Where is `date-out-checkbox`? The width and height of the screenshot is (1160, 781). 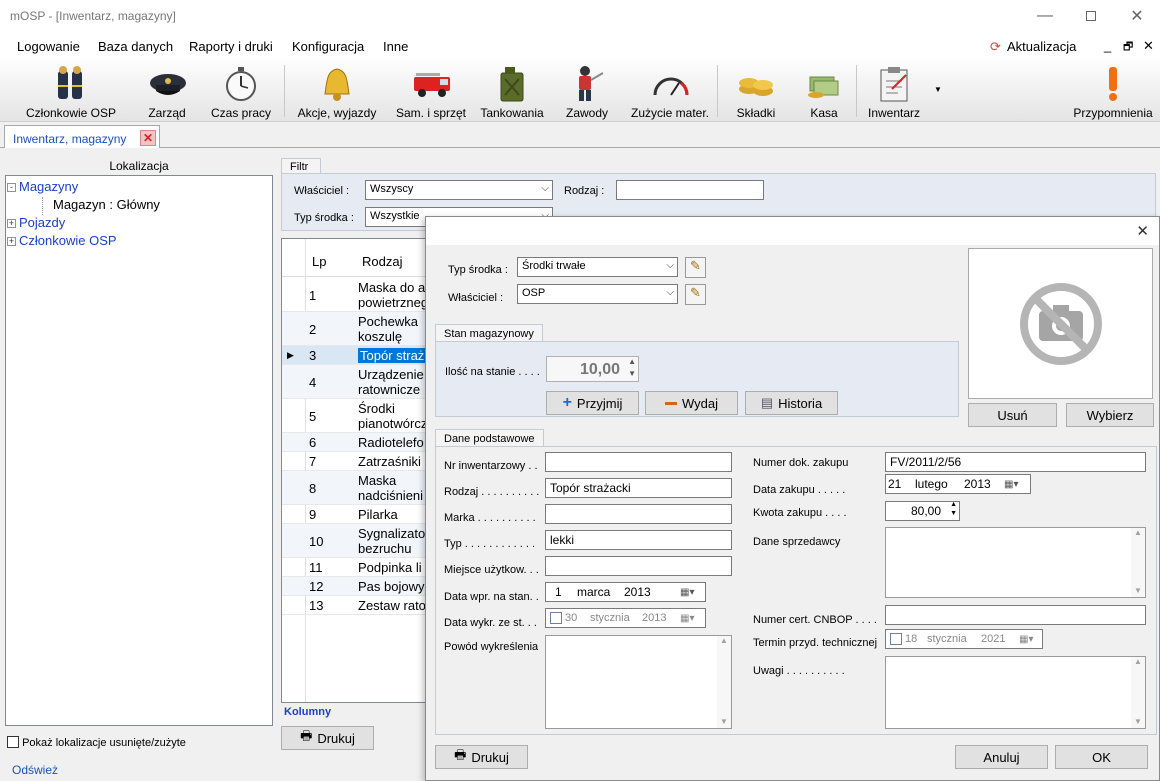 date-out-checkbox is located at coordinates (556, 618).